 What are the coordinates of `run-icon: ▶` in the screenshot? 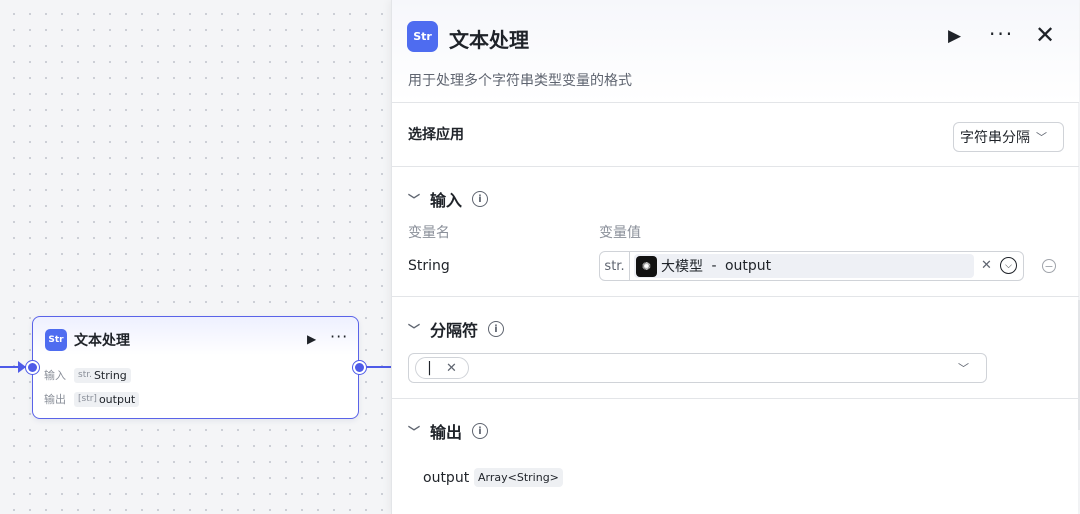 It's located at (954, 36).